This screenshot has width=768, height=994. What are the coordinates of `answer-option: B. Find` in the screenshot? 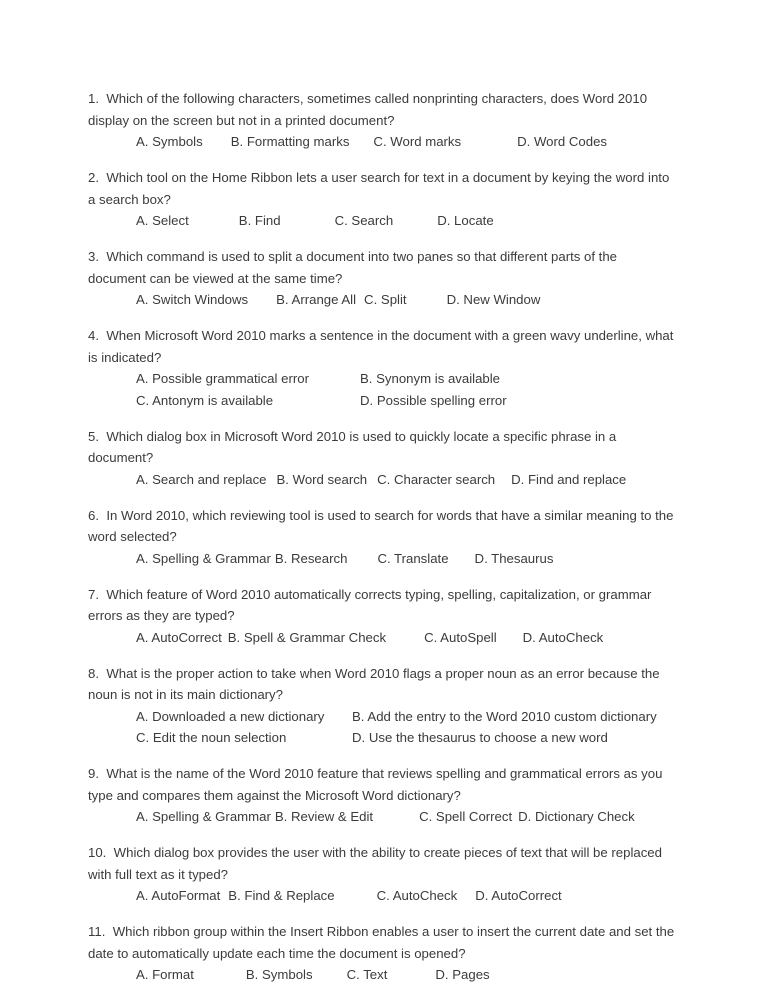 It's located at (260, 221).